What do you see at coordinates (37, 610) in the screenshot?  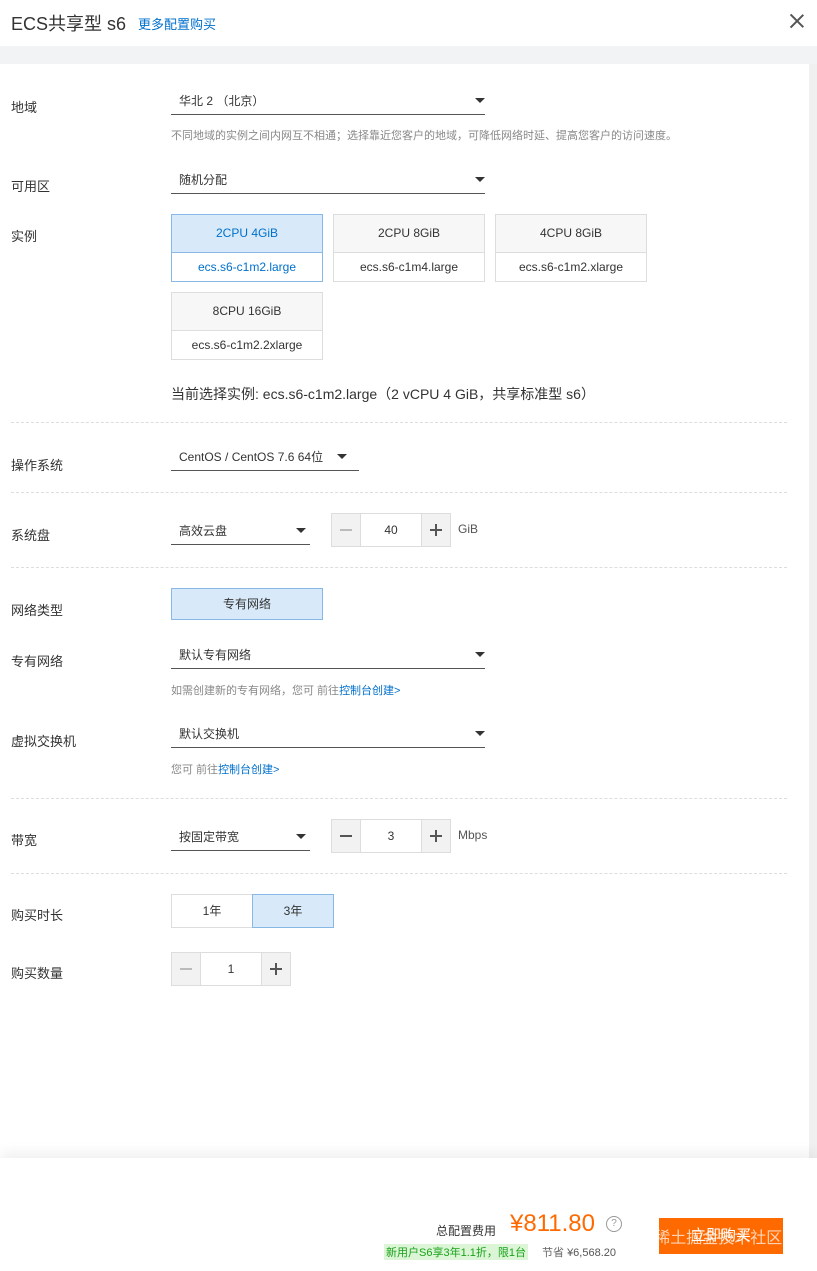 I see `network-type-label: 网络类型` at bounding box center [37, 610].